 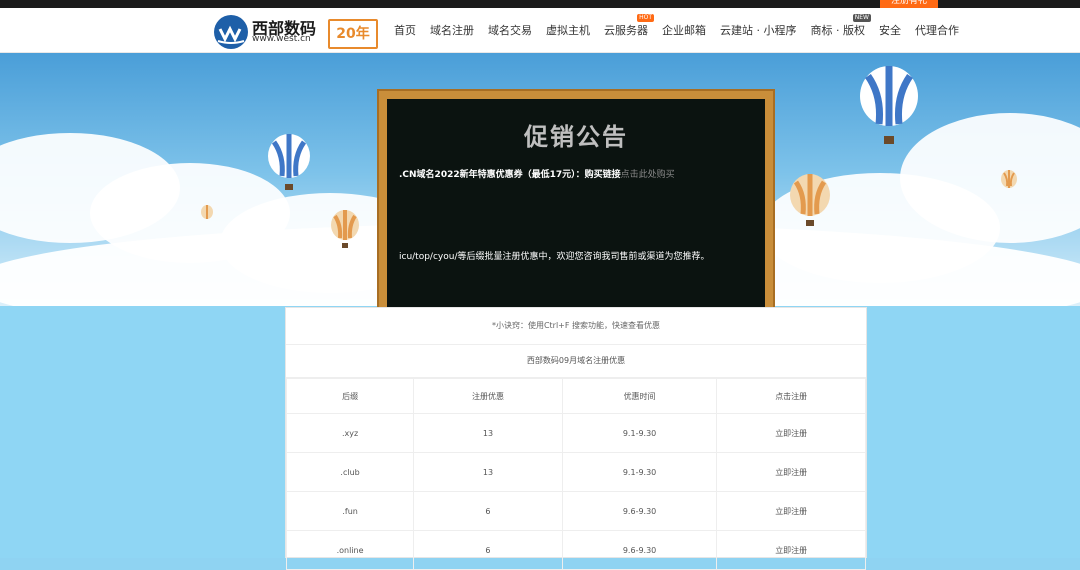 I want to click on suffix-cell: .fun, so click(x=350, y=511).